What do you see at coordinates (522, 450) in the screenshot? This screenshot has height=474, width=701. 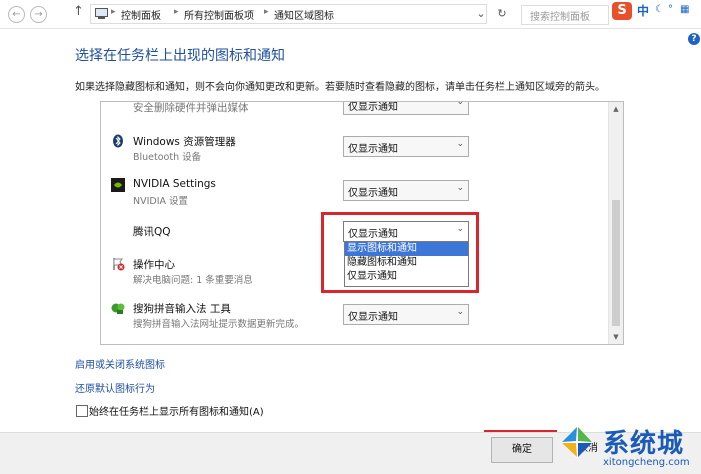 I see `ok-button: 确定` at bounding box center [522, 450].